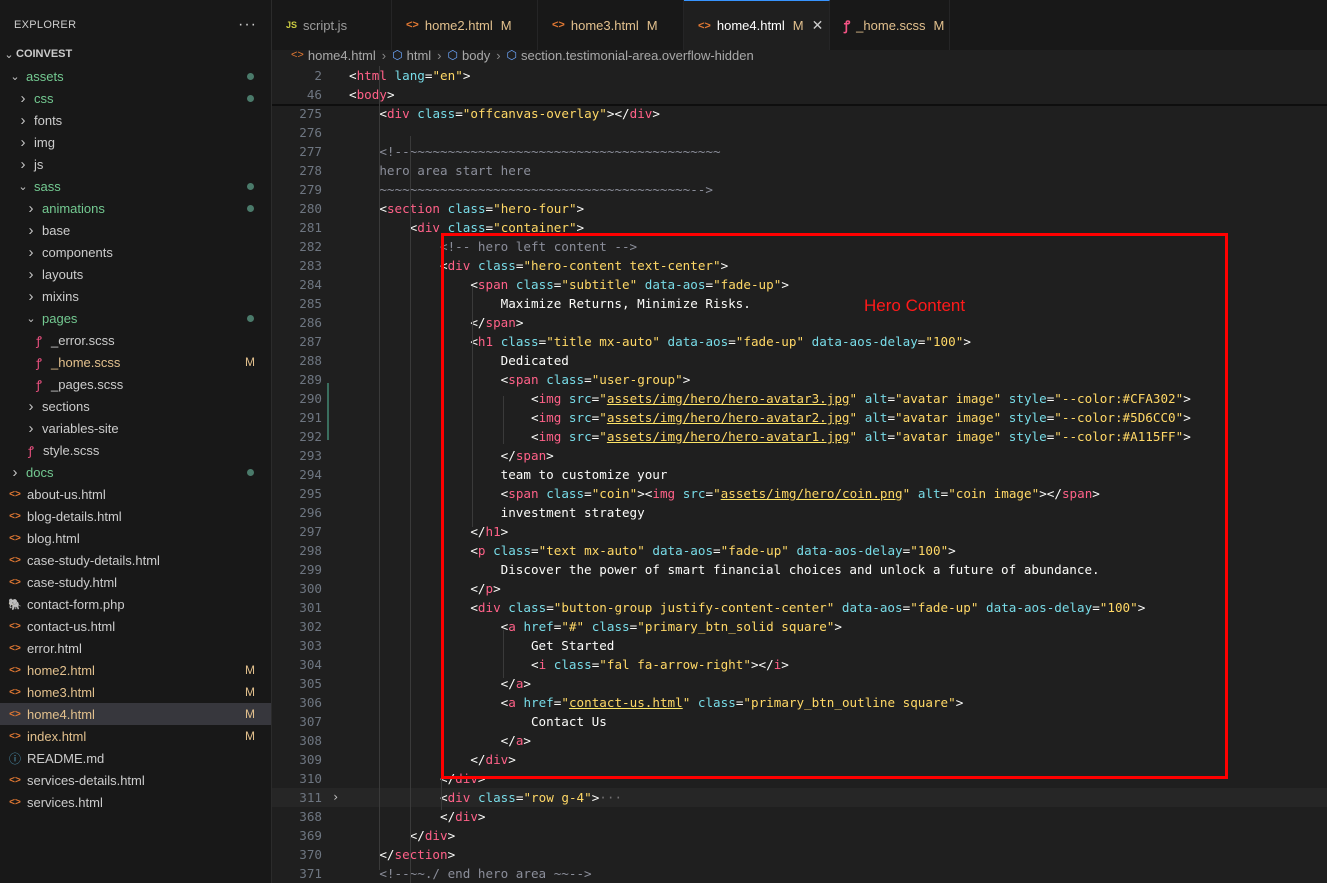  I want to click on tree-item-readme-md: ⓘ README.md, so click(135, 758).